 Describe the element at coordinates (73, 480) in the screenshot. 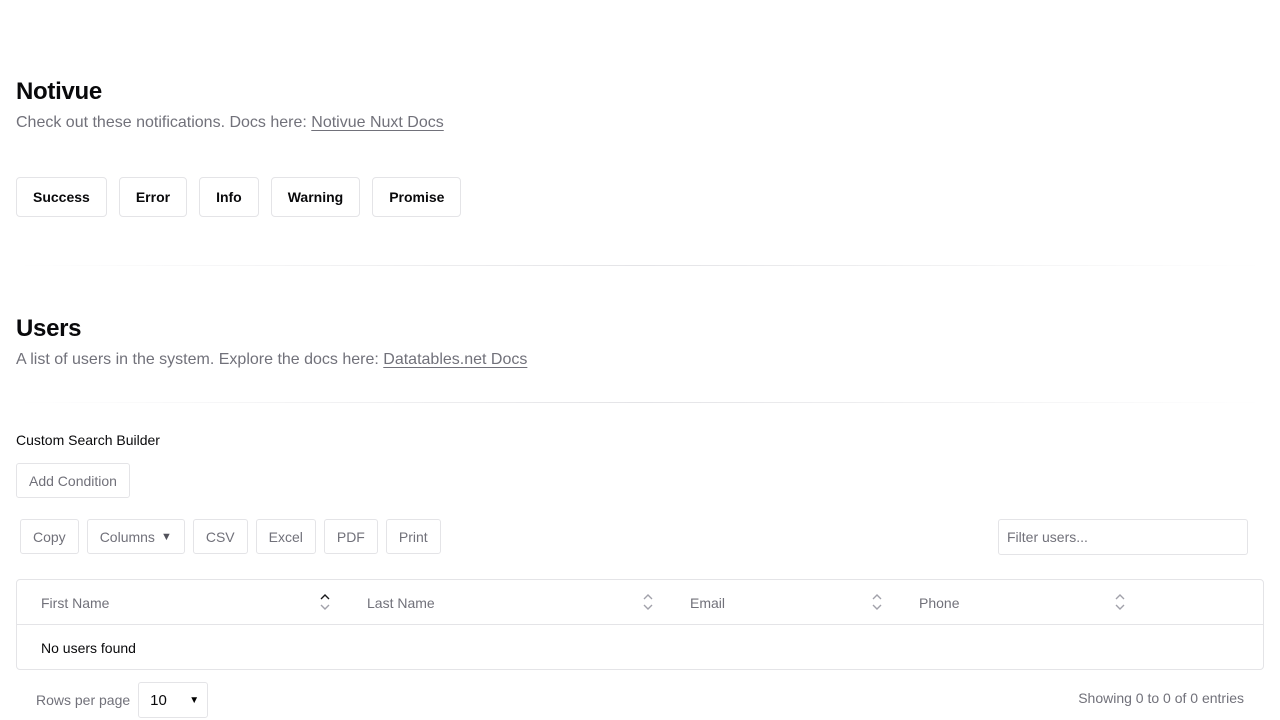

I see `add-condition-button: Add Condition` at that location.